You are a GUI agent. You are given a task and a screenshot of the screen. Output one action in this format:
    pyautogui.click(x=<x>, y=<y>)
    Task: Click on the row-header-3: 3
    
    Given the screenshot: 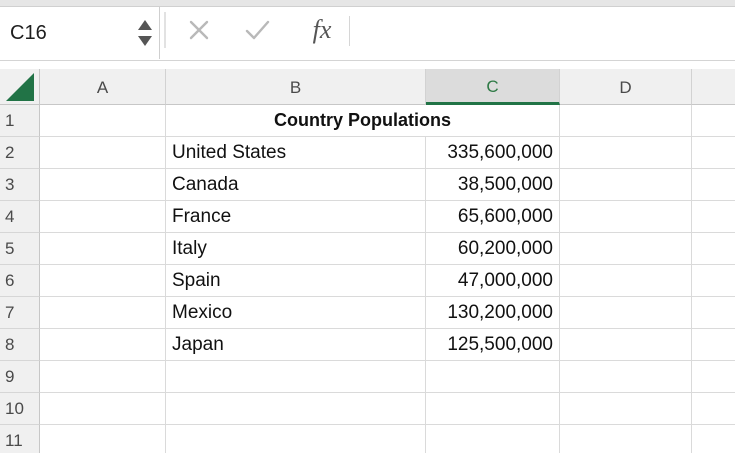 What is the action you would take?
    pyautogui.click(x=20, y=185)
    